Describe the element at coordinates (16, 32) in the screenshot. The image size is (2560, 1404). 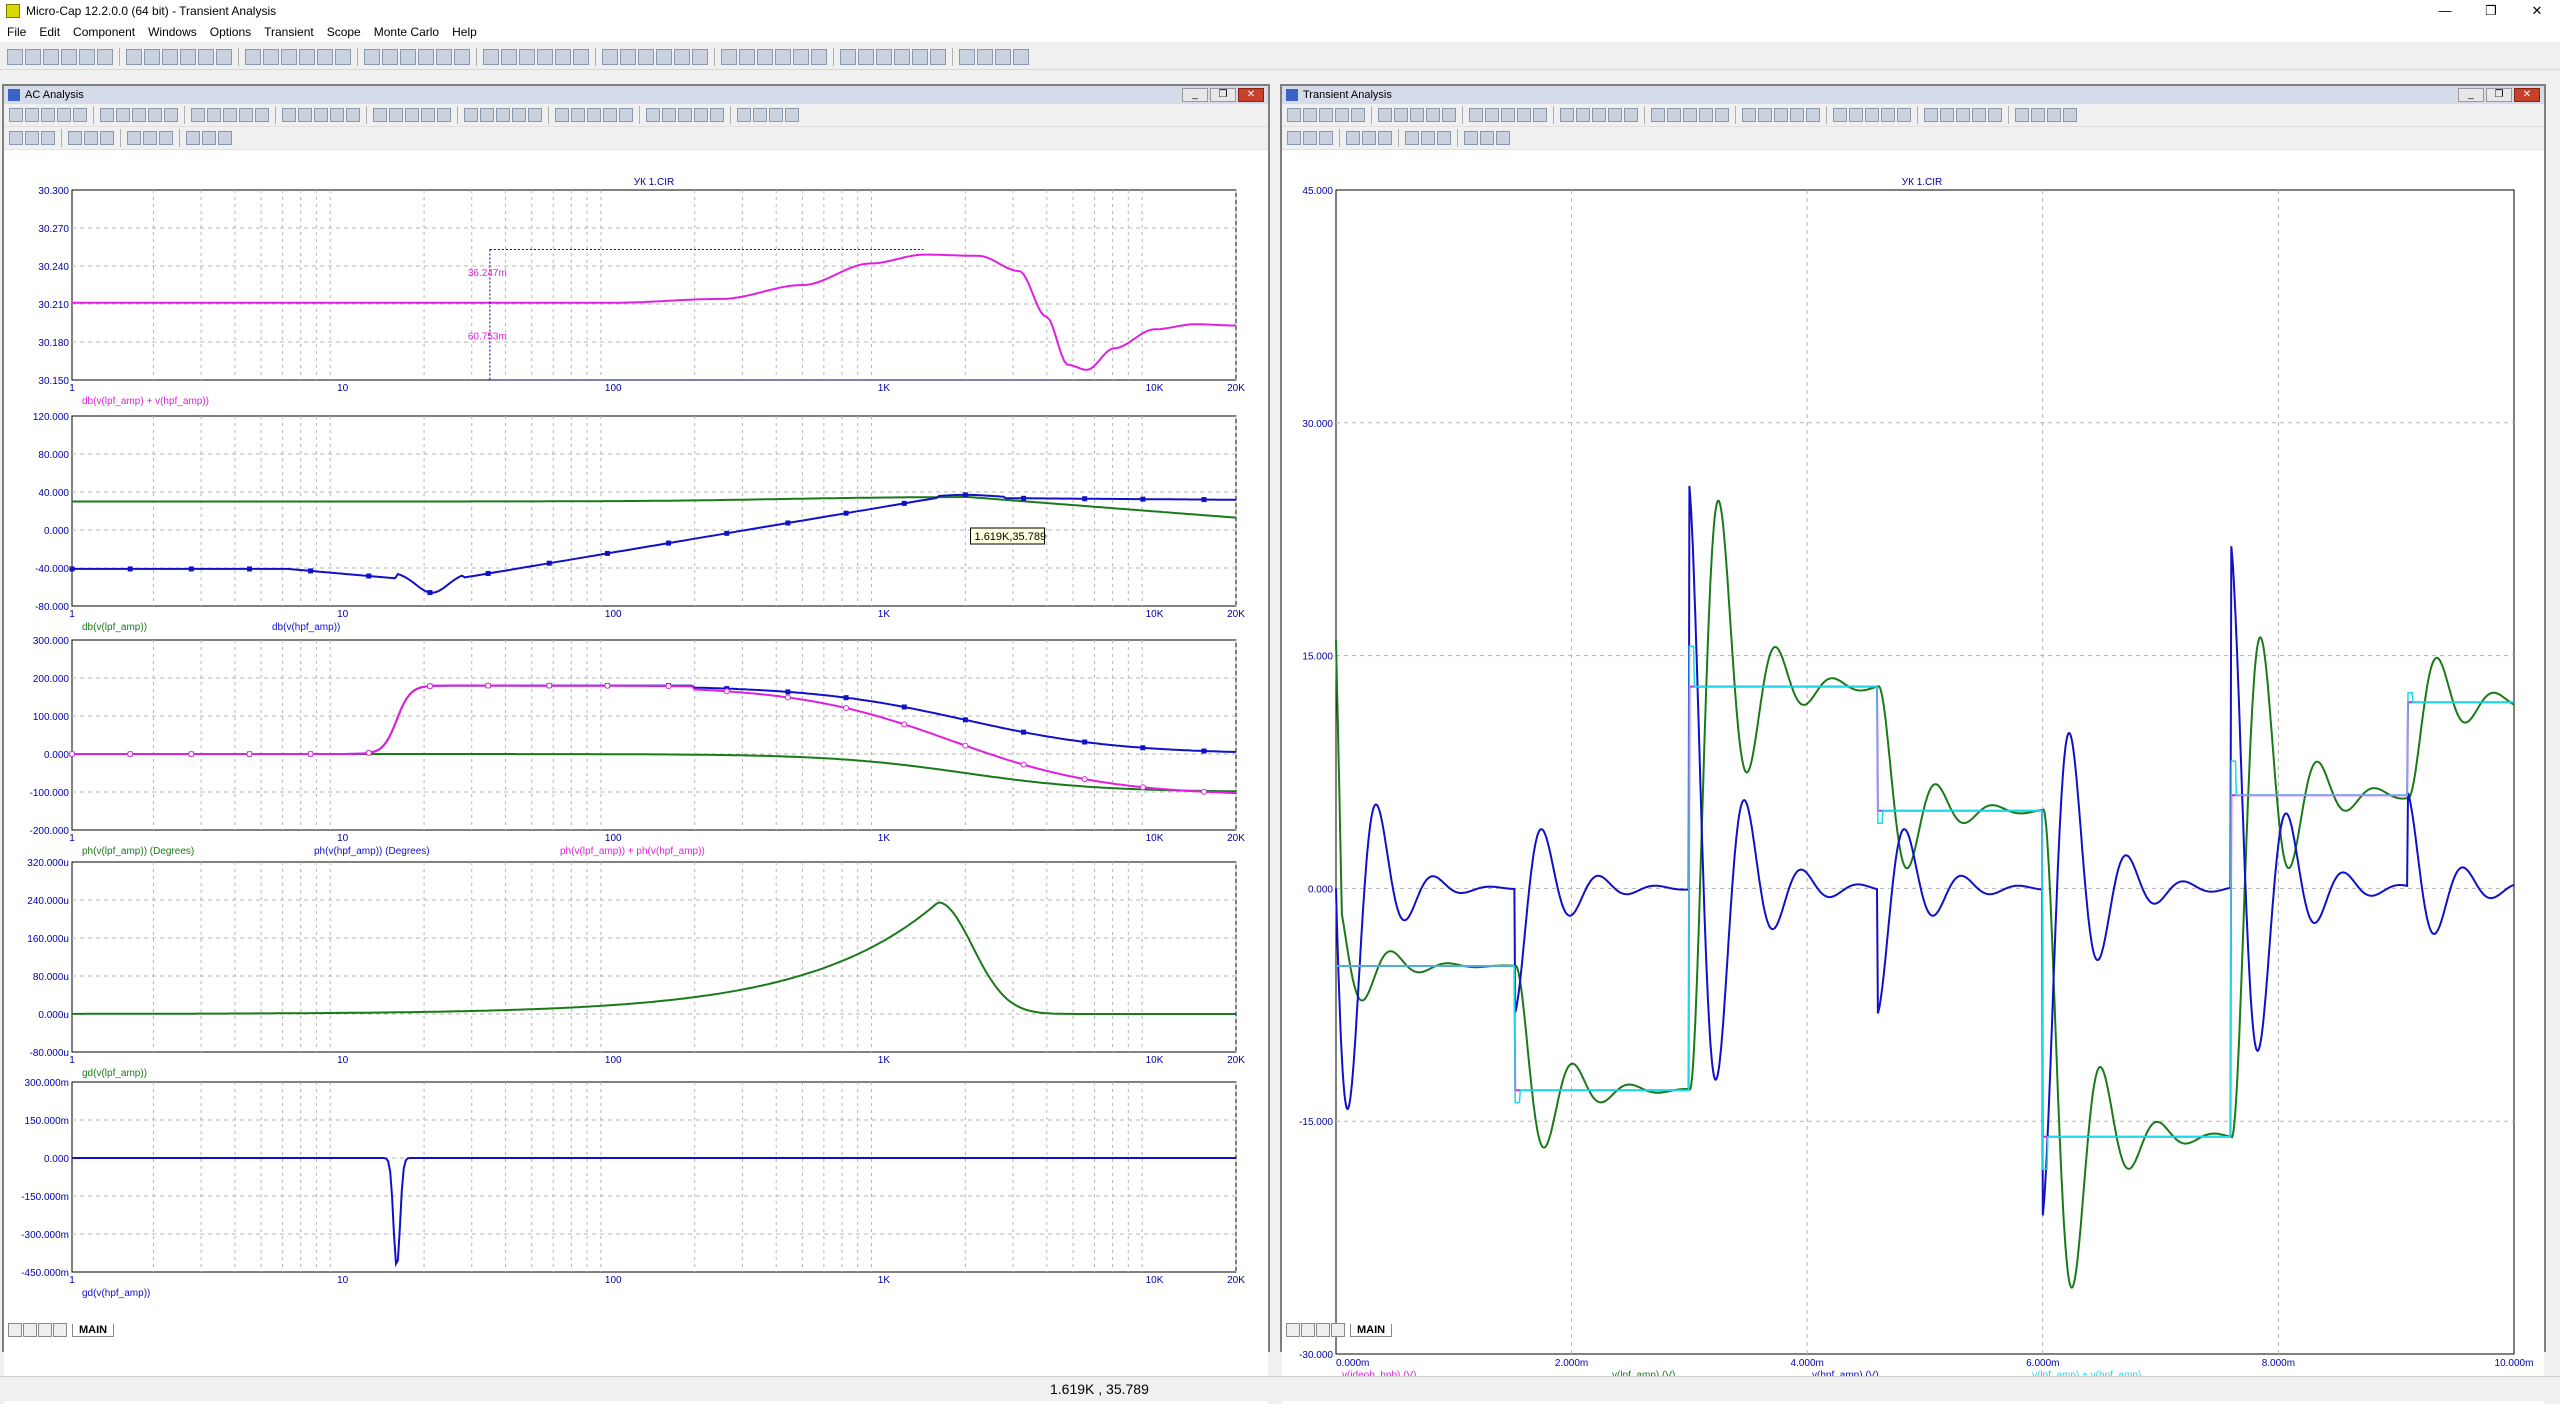
I see `menu-file: File` at that location.